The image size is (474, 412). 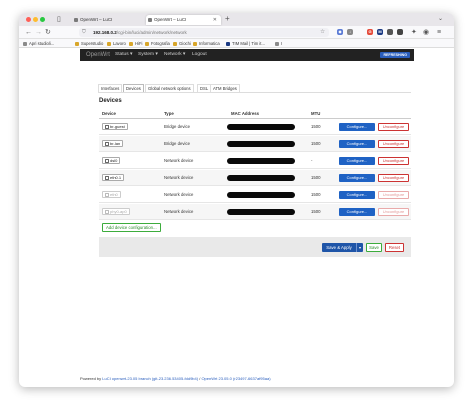 I want to click on menu-network: Network ▾, so click(x=174, y=55).